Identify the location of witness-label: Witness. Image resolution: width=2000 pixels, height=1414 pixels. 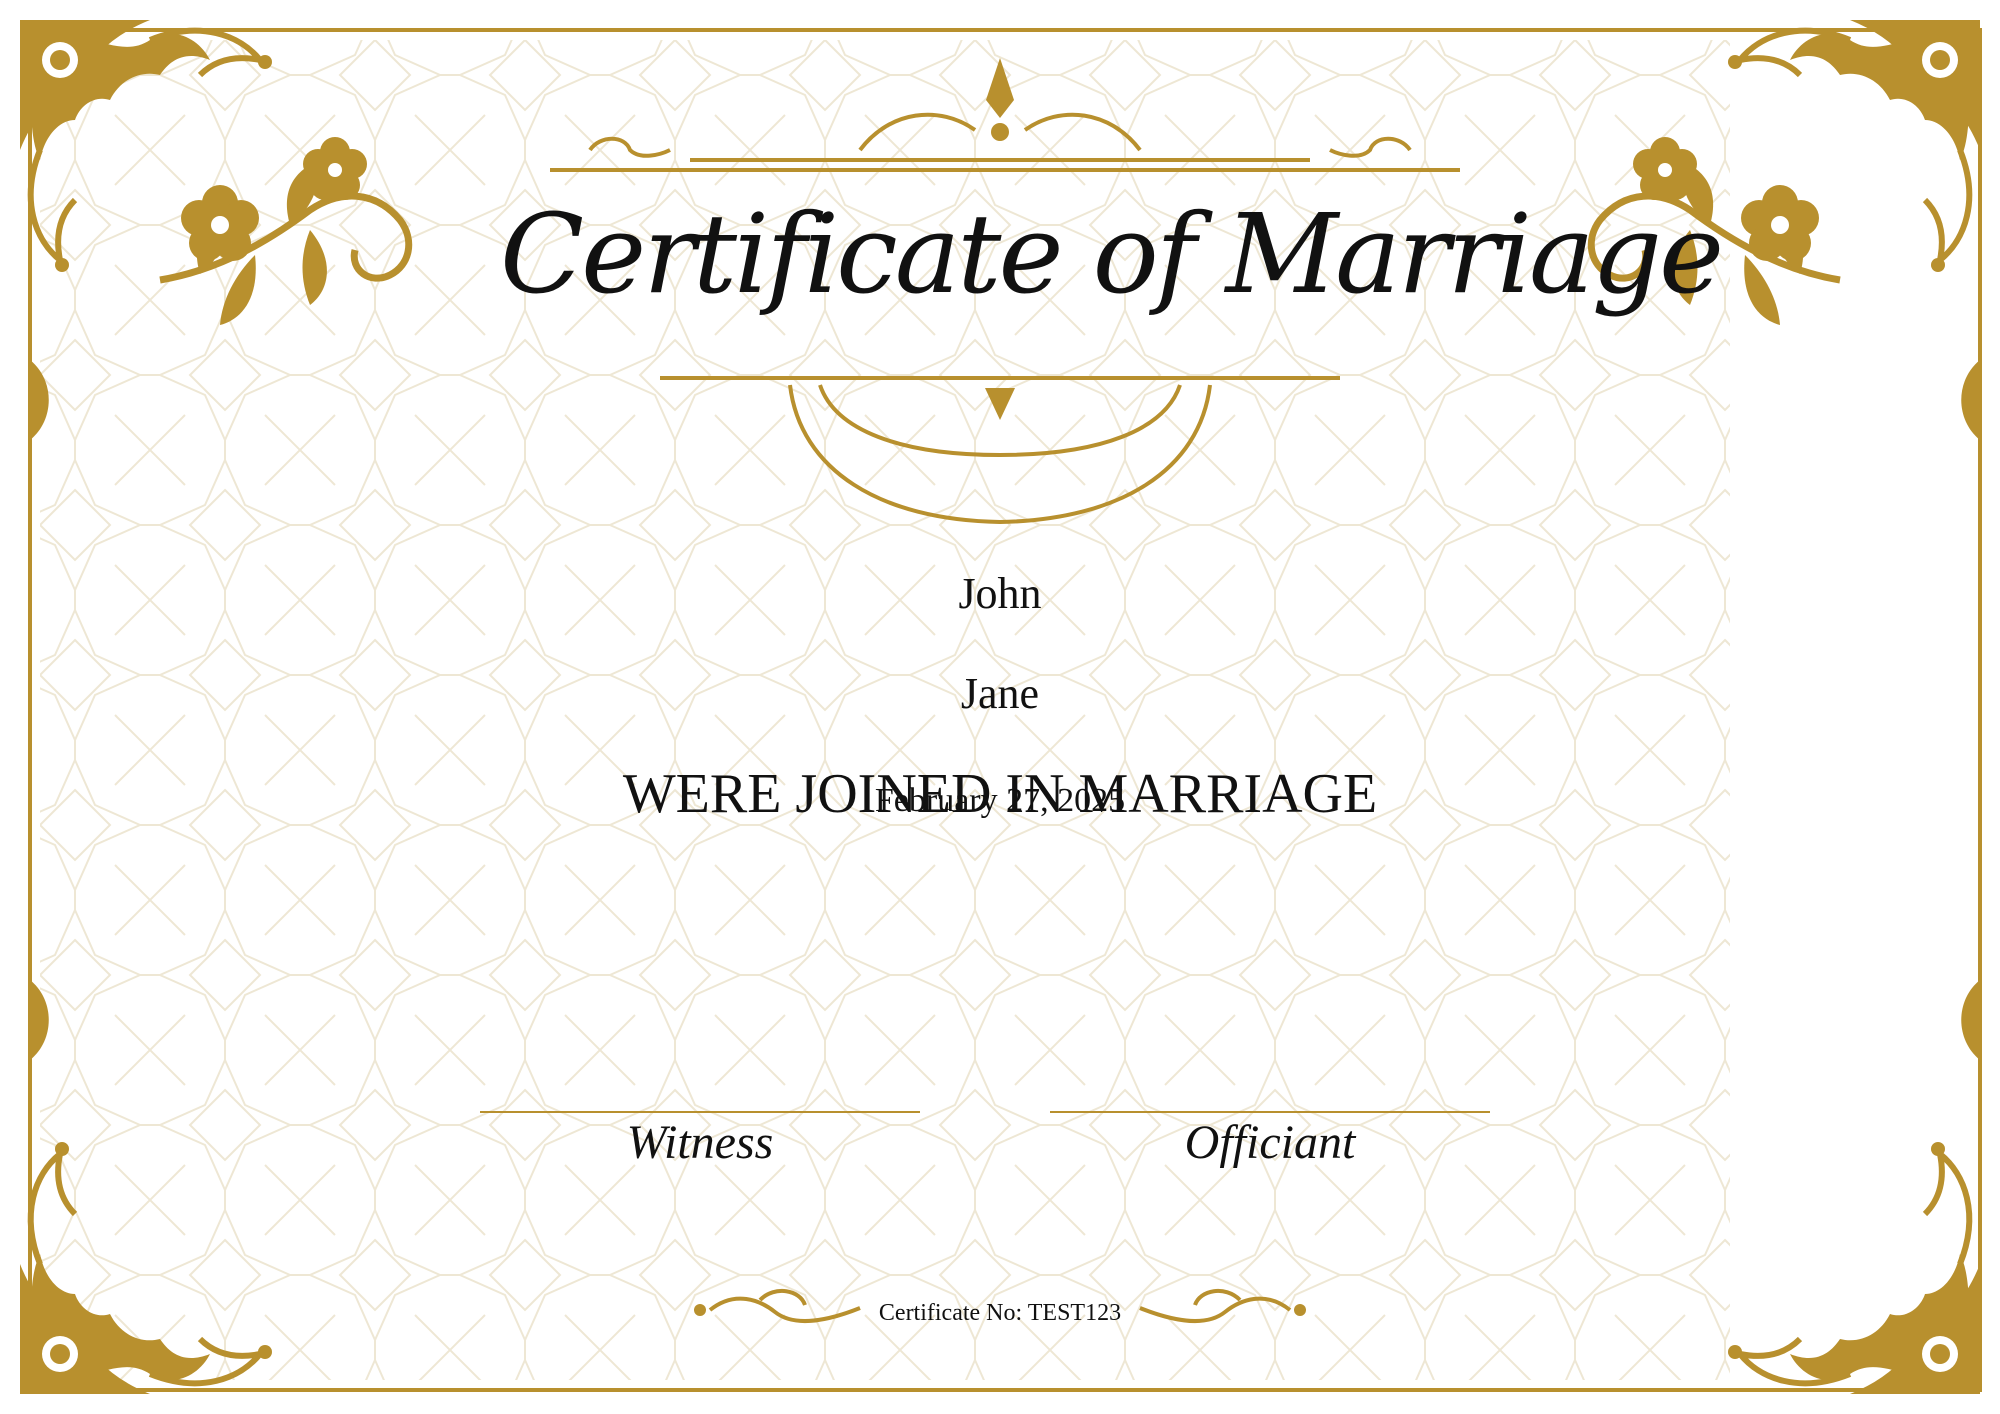
(700, 1142).